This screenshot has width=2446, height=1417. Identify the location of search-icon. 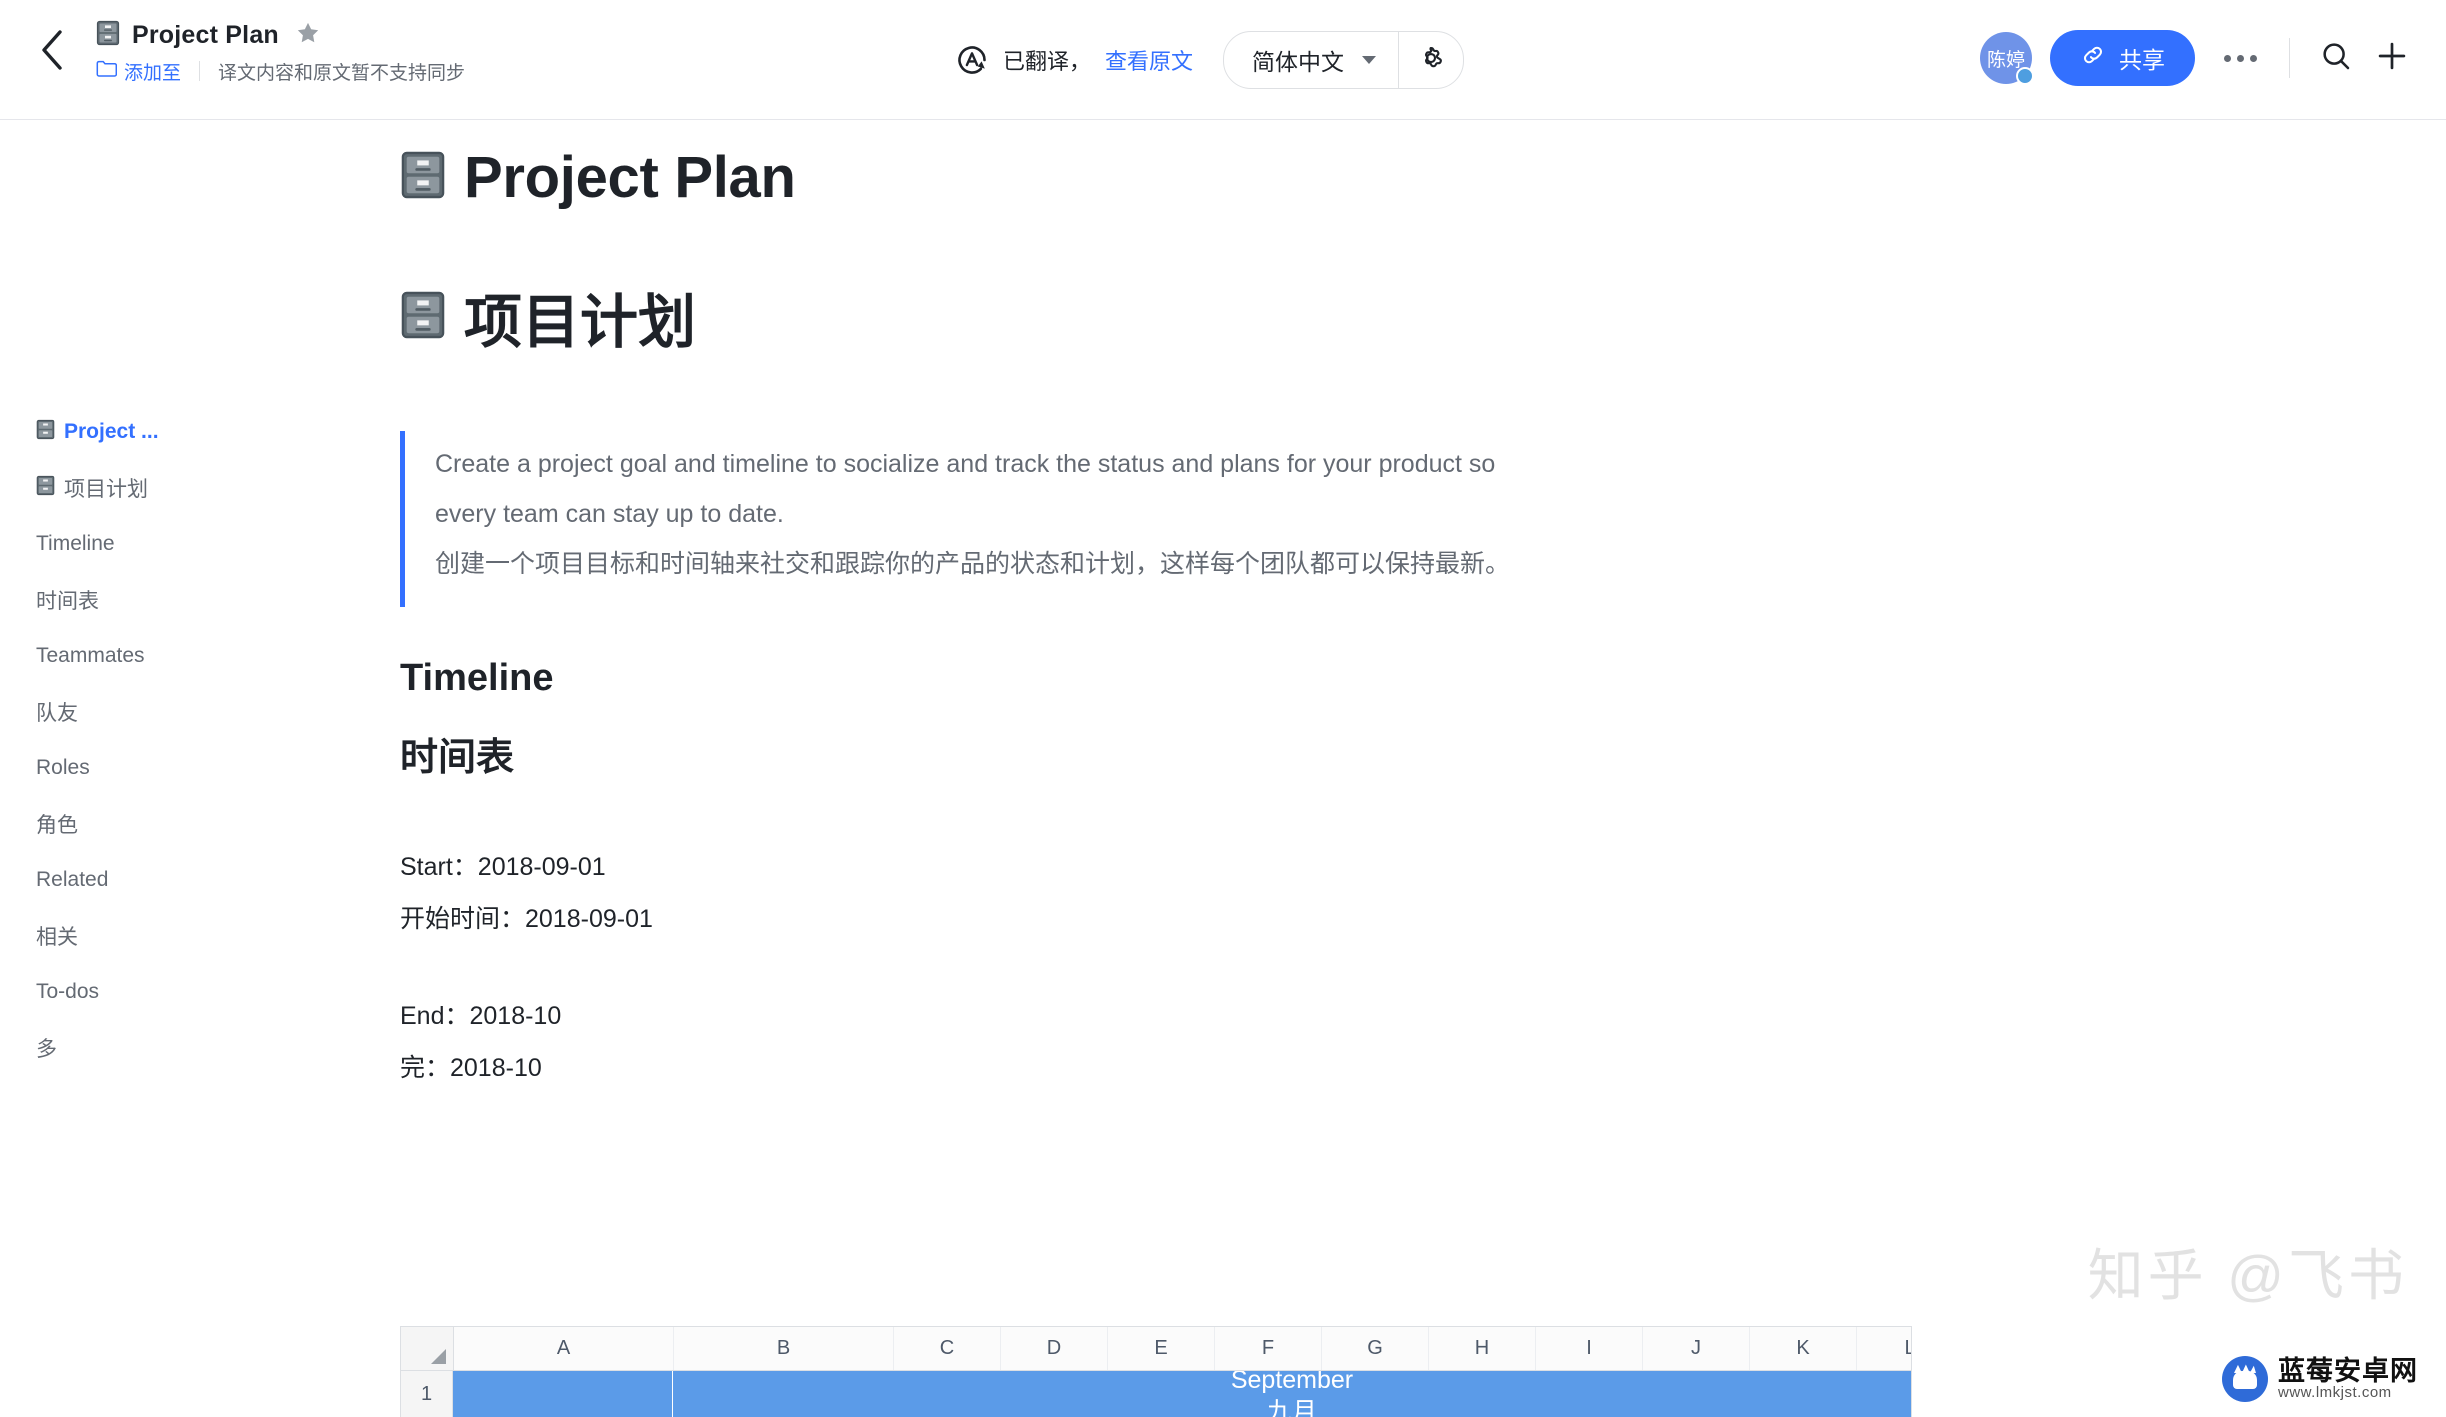
(2336, 58).